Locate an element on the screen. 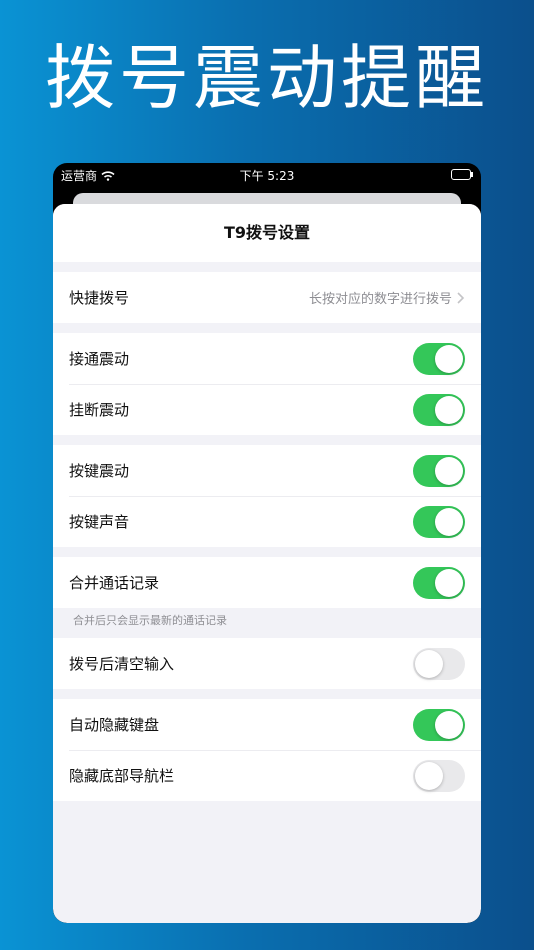 This screenshot has height=950, width=534. group-display: 自动隐藏键盘 隐藏底部导航栏 is located at coordinates (267, 750).